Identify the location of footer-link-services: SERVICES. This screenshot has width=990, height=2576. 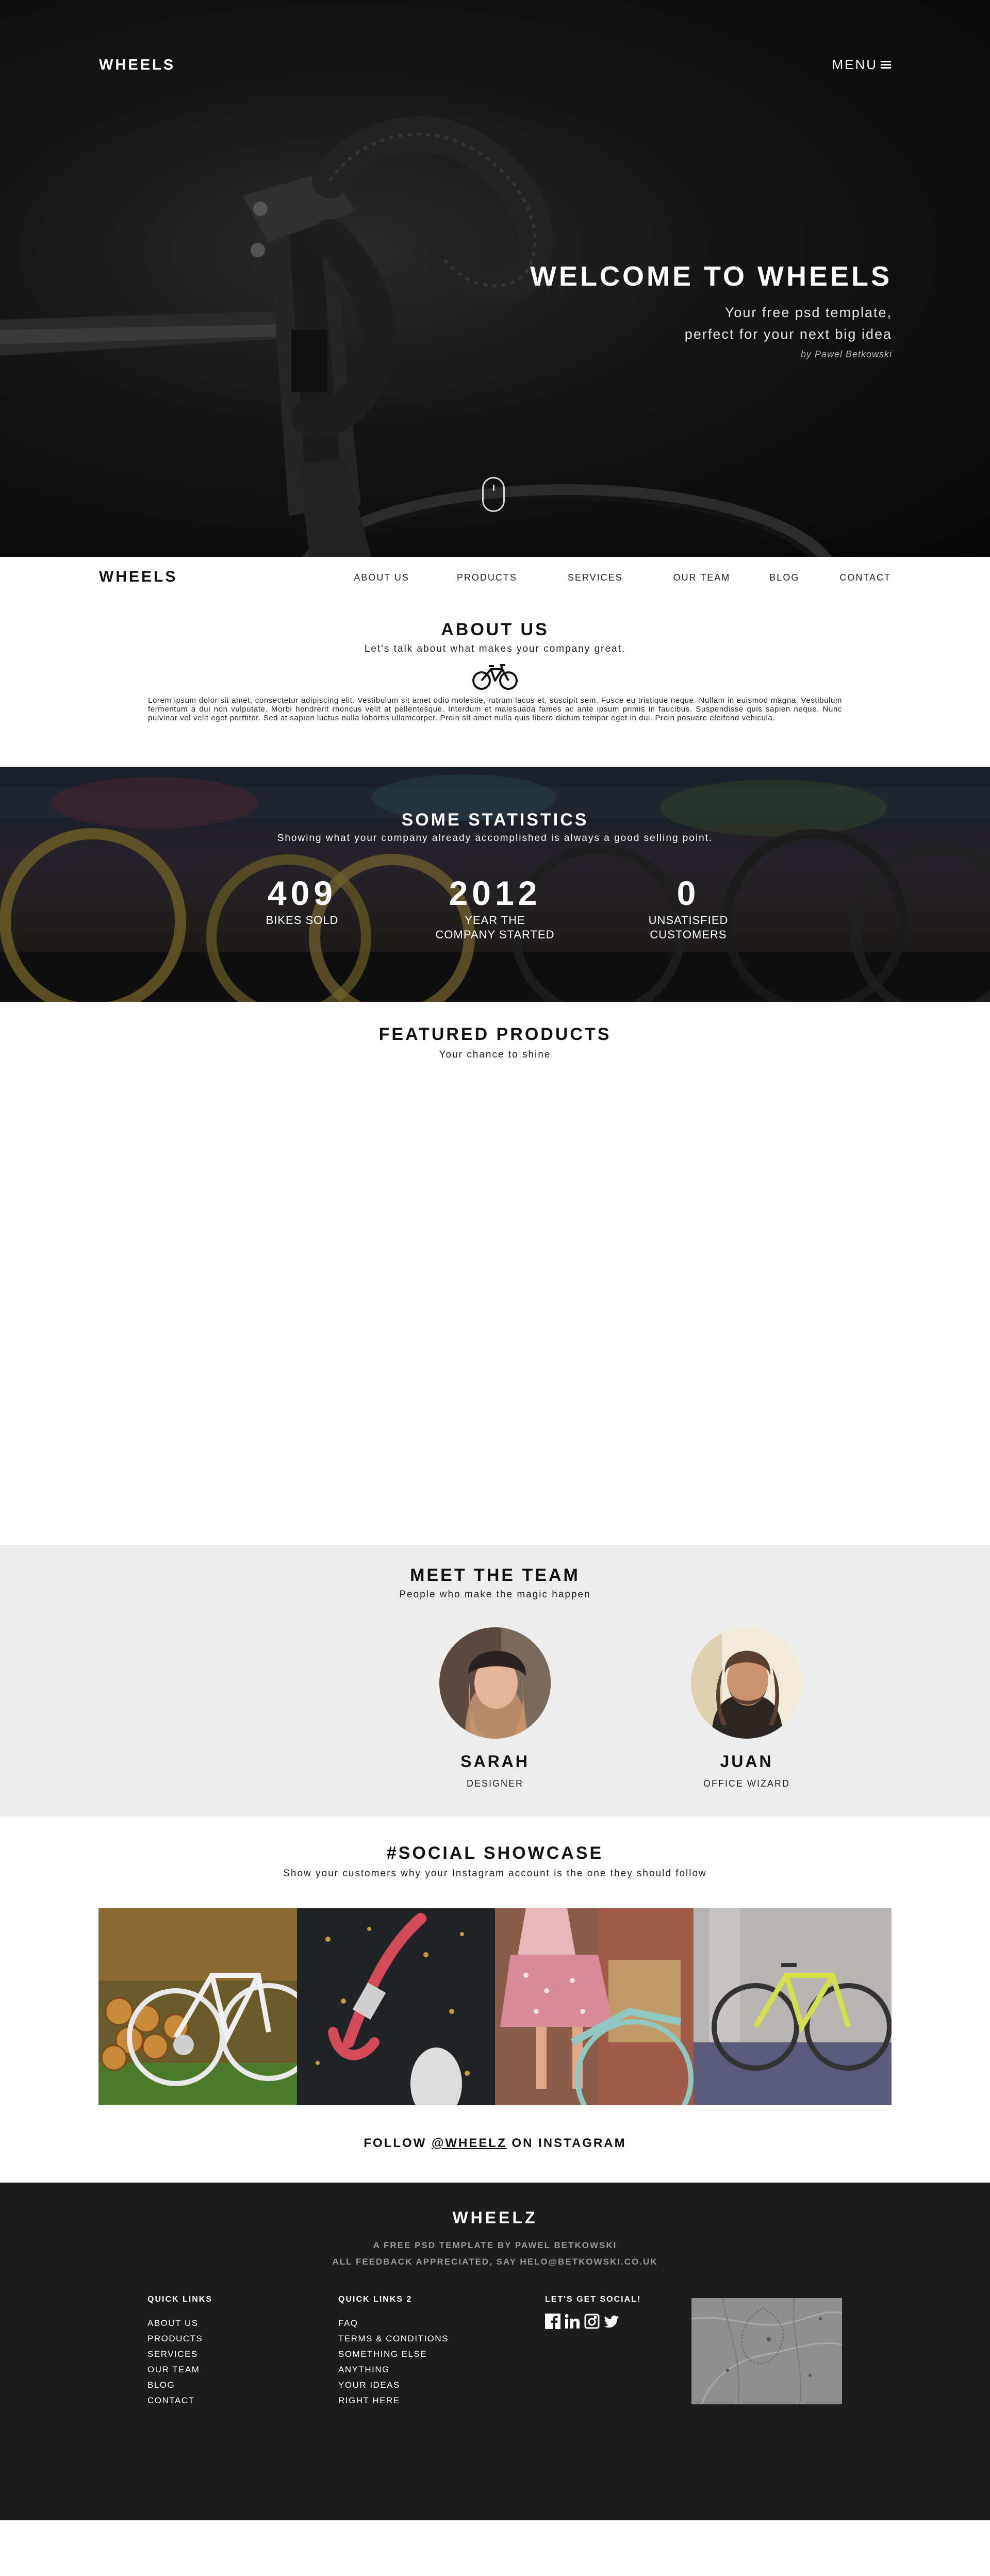
(179, 2354).